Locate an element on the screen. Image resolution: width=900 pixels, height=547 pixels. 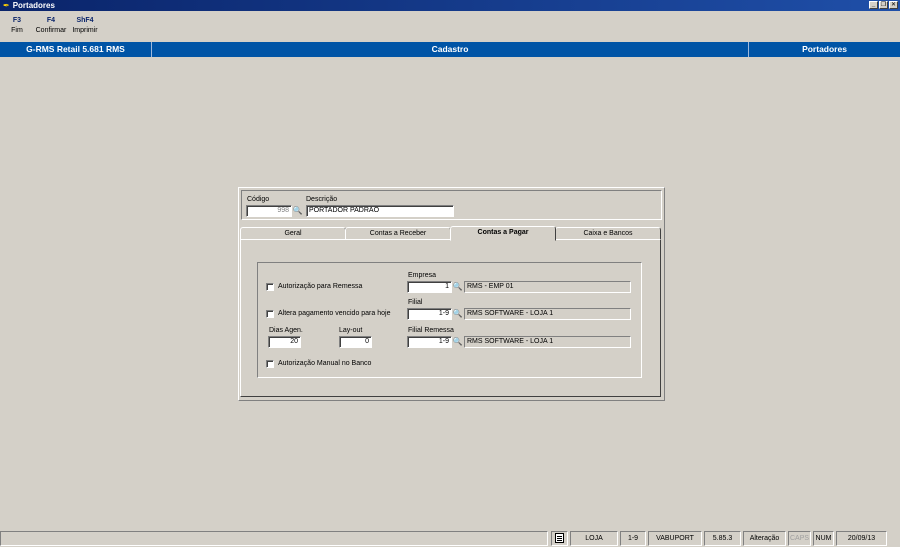
descricao-field: PORTADOR PADRAO is located at coordinates (380, 211).